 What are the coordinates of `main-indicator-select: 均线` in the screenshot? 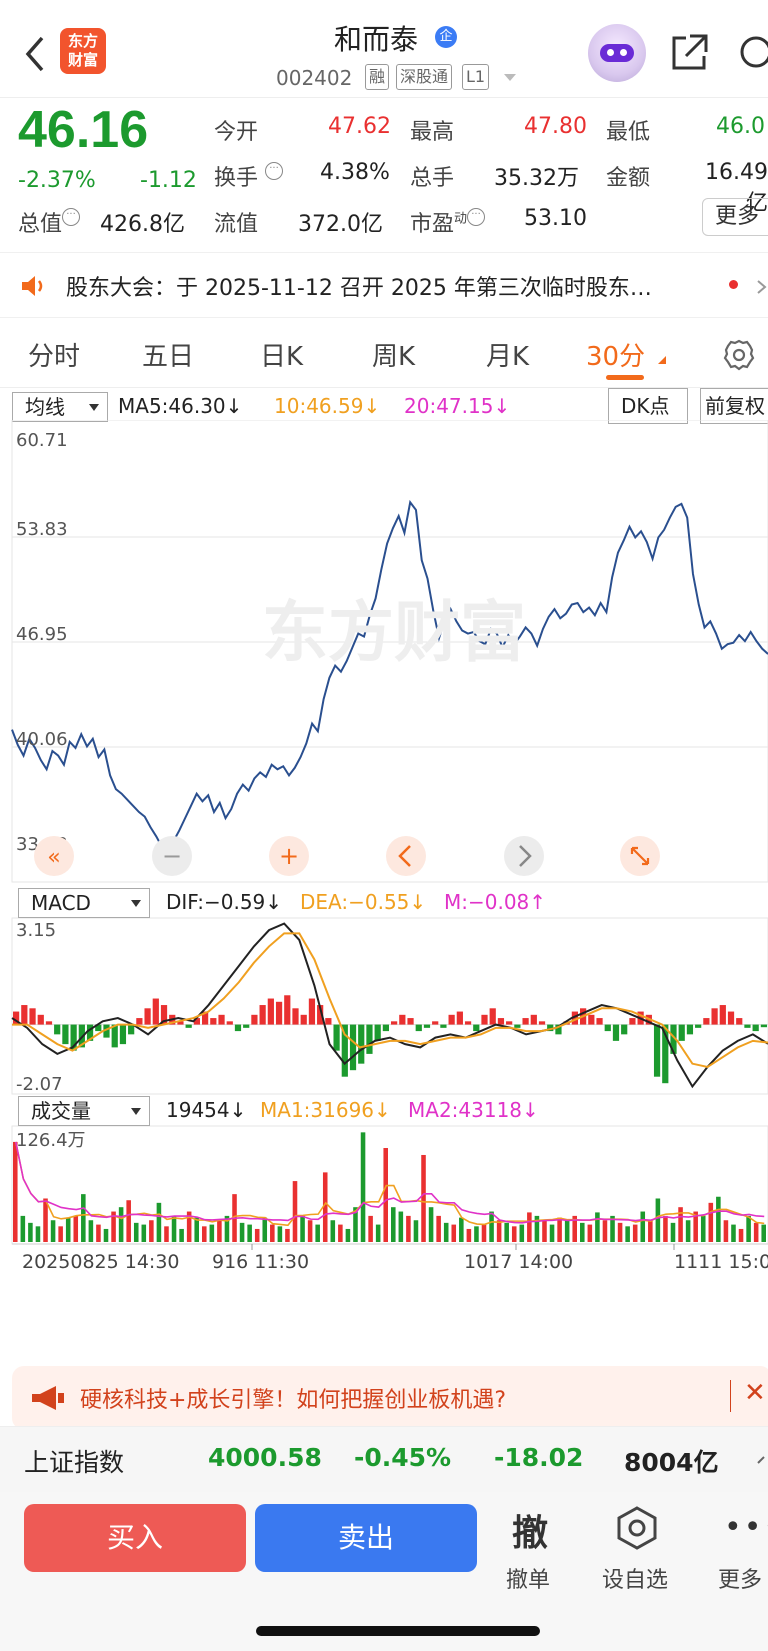 It's located at (60, 407).